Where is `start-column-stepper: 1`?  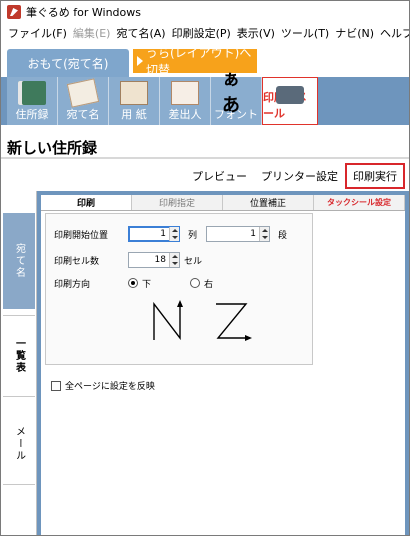
start-column-stepper: 1 is located at coordinates (238, 234).